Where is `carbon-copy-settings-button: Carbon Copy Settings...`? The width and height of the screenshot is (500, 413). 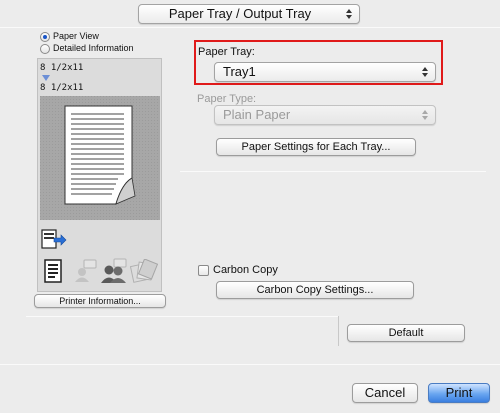
carbon-copy-settings-button: Carbon Copy Settings... is located at coordinates (315, 290).